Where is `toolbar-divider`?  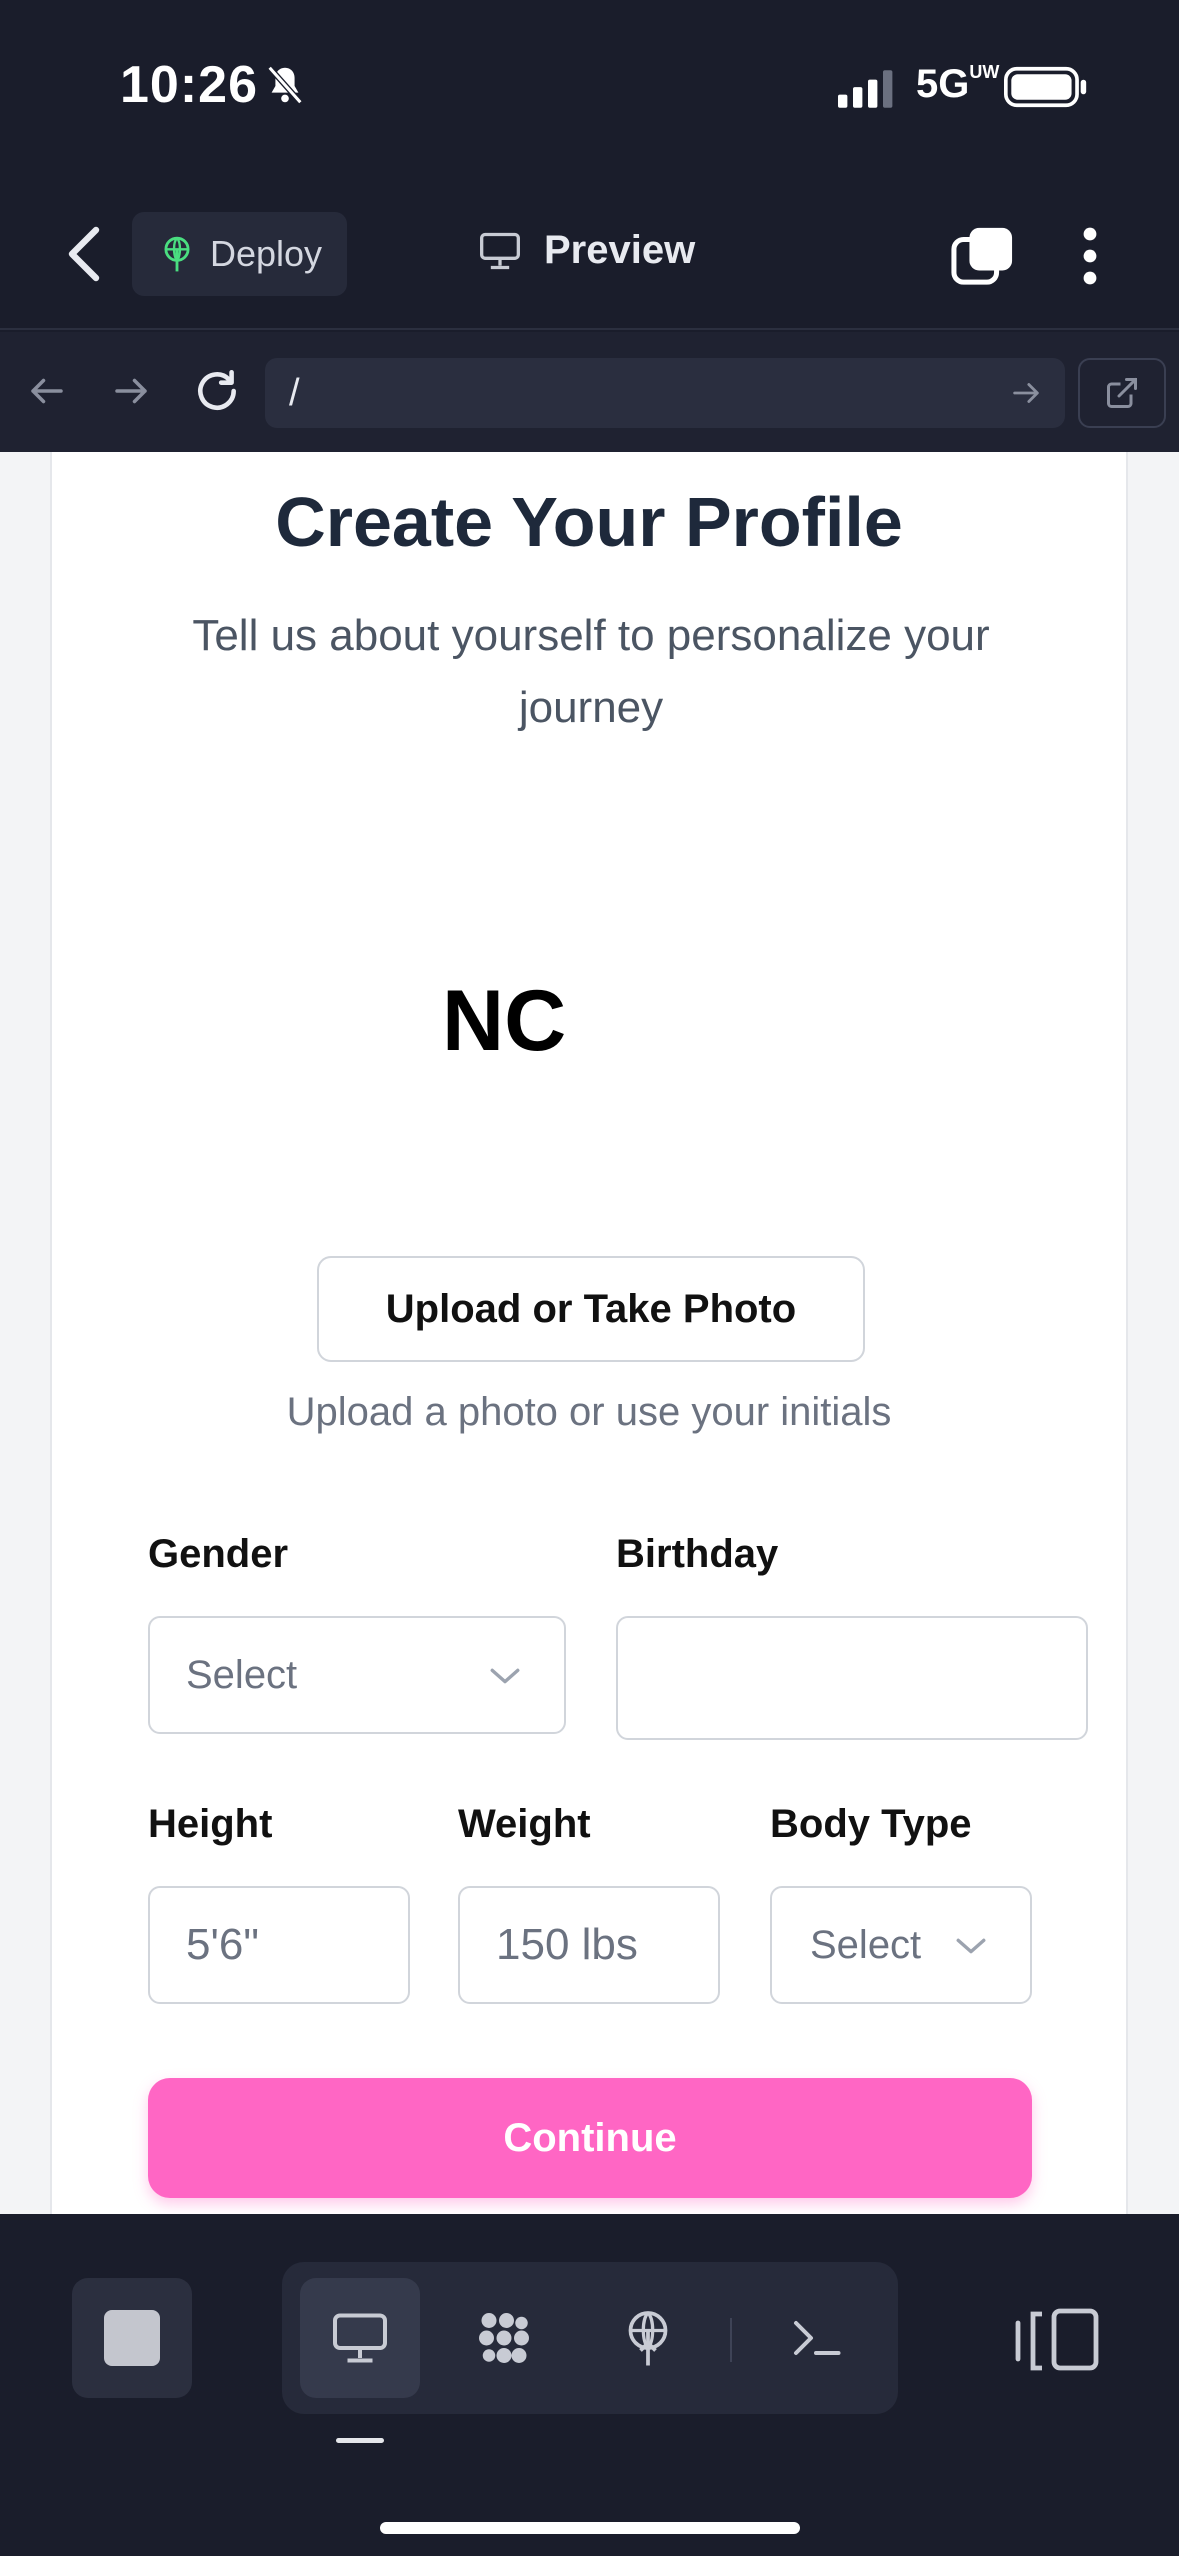
toolbar-divider is located at coordinates (731, 2340).